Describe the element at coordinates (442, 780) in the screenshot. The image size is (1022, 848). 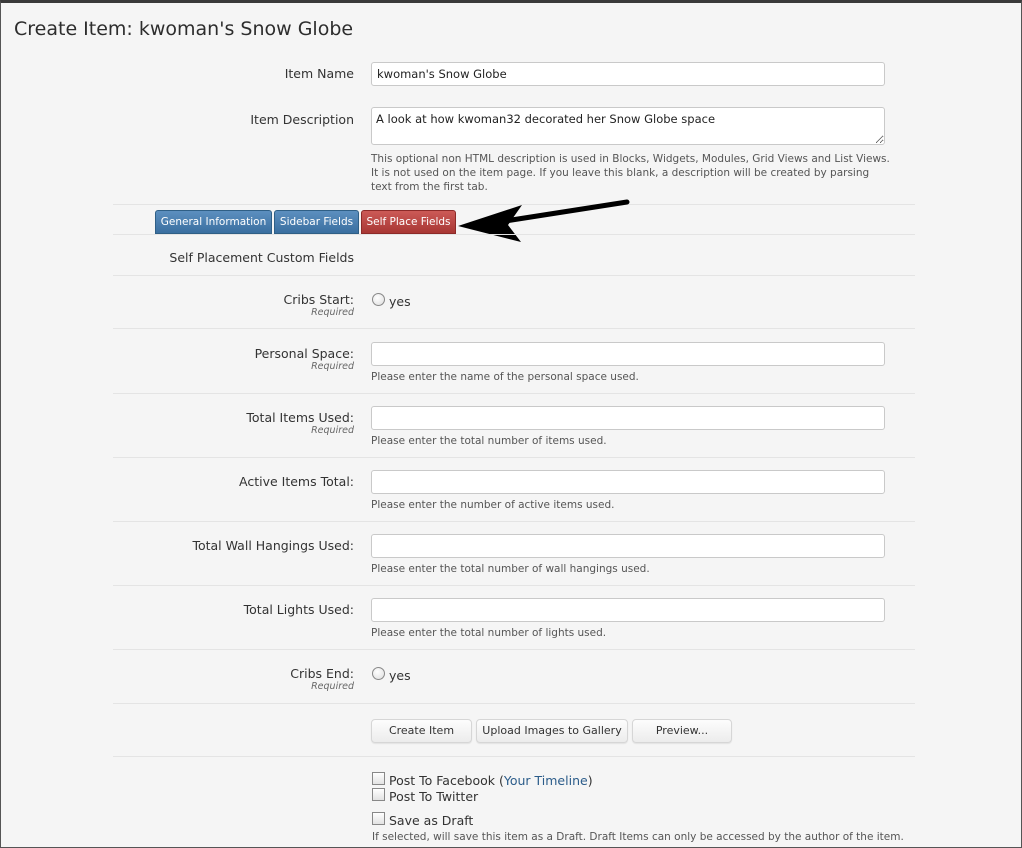
I see `facebook-label-text: Post To Facebook` at that location.